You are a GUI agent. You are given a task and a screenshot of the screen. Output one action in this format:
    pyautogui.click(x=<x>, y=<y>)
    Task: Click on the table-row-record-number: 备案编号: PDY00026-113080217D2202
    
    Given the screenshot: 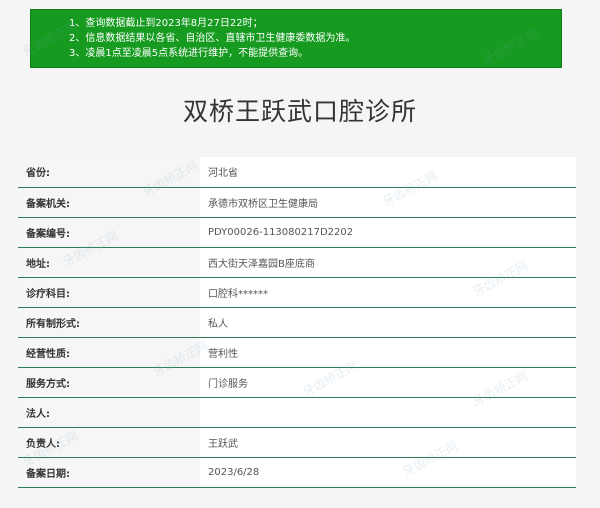 What is the action you would take?
    pyautogui.click(x=297, y=232)
    